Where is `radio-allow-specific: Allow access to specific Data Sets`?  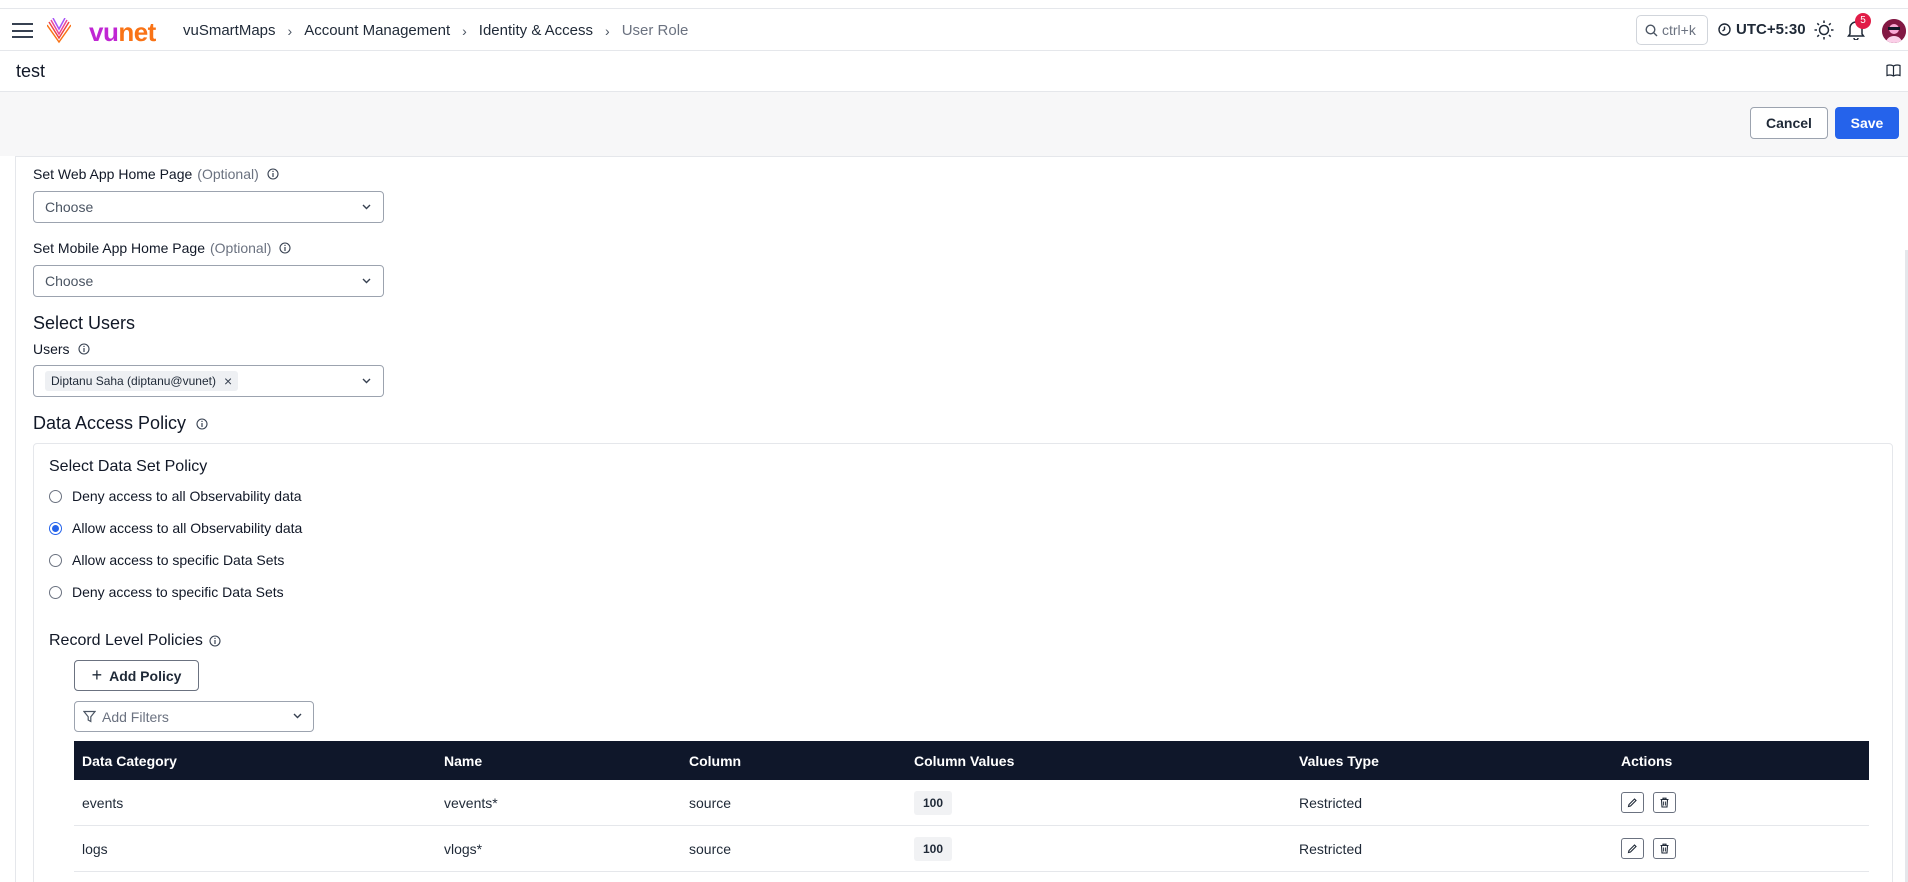
radio-allow-specific: Allow access to specific Data Sets is located at coordinates (166, 560).